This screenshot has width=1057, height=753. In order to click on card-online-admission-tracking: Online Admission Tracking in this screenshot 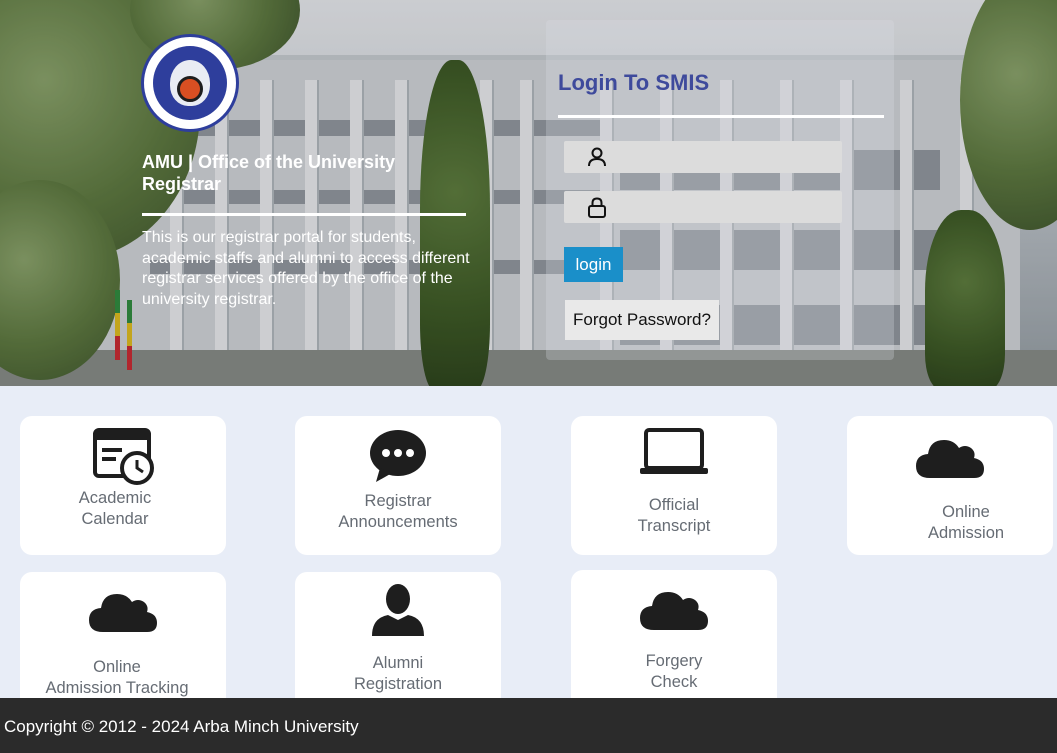, I will do `click(123, 642)`.